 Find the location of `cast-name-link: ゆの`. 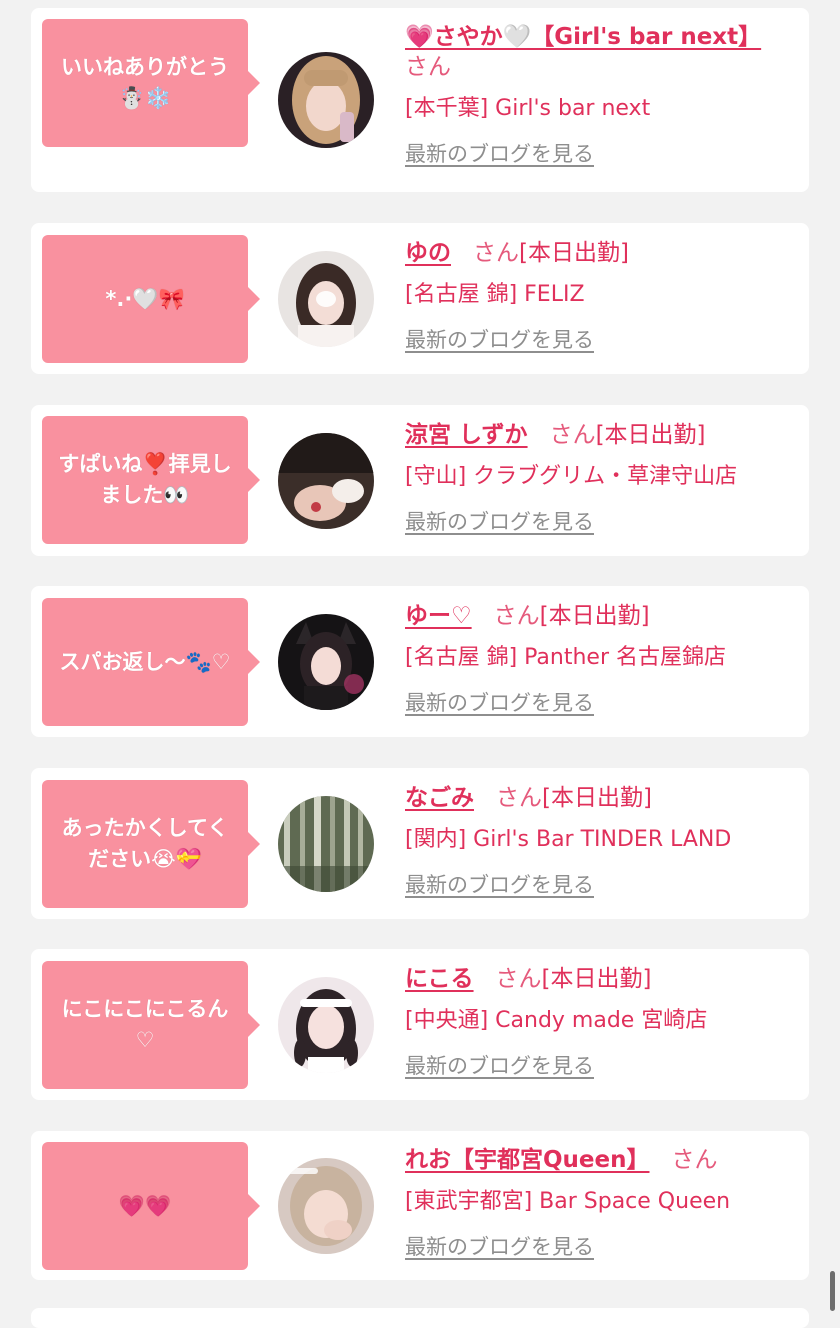

cast-name-link: ゆの is located at coordinates (428, 253).